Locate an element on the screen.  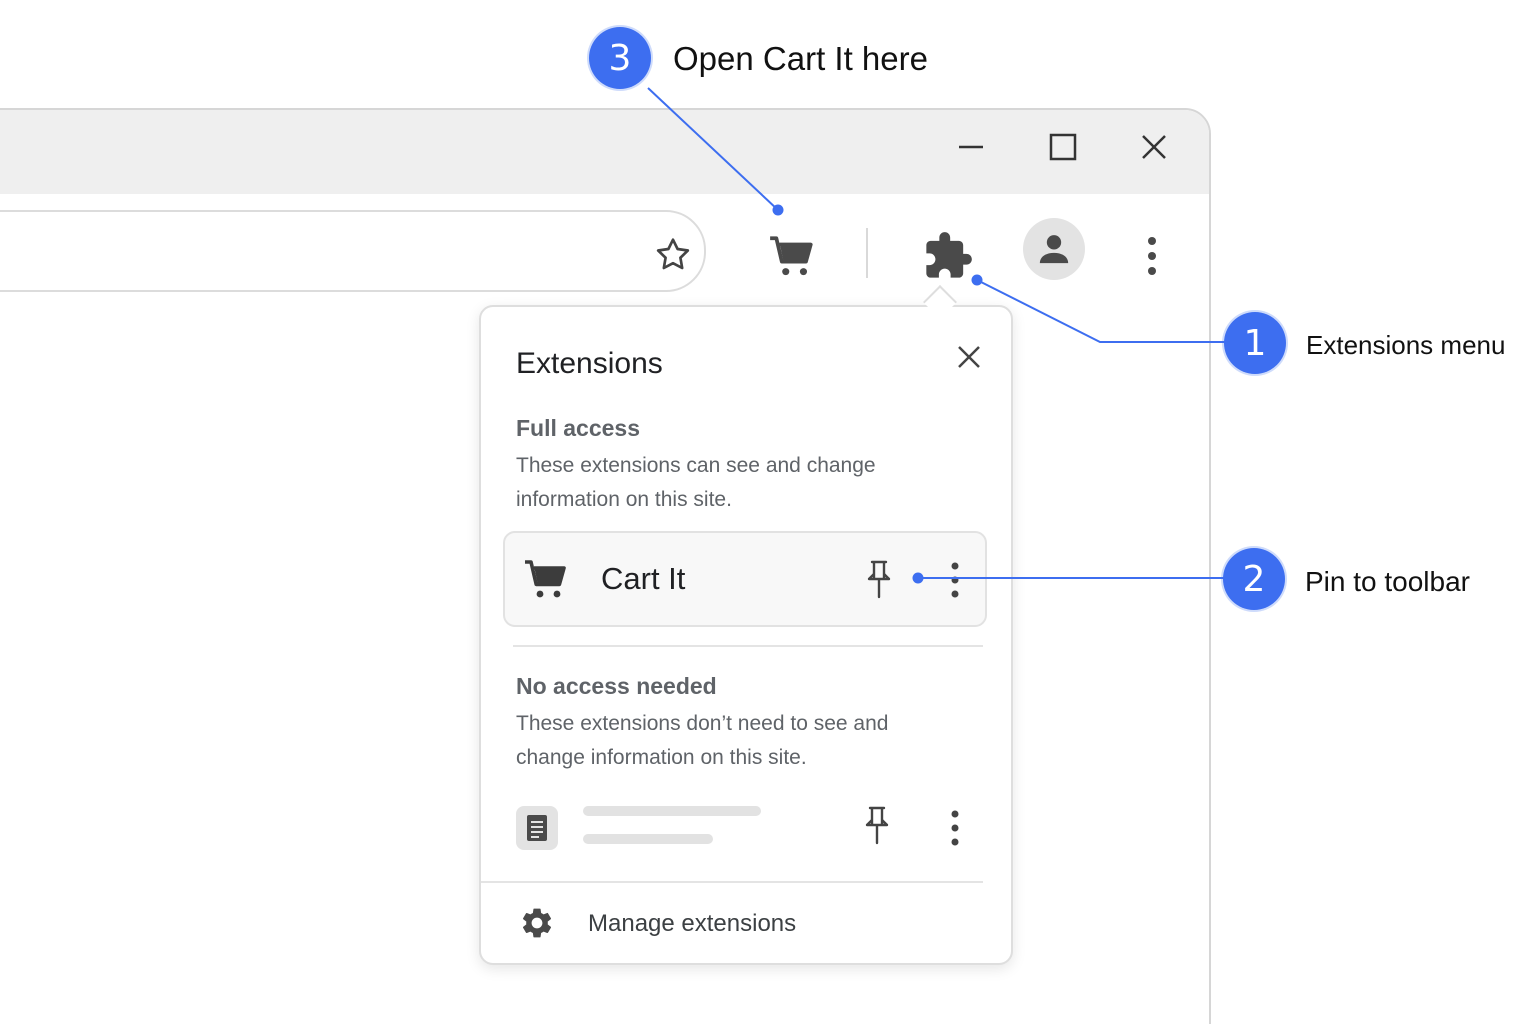
extension-icon is located at coordinates (537, 828).